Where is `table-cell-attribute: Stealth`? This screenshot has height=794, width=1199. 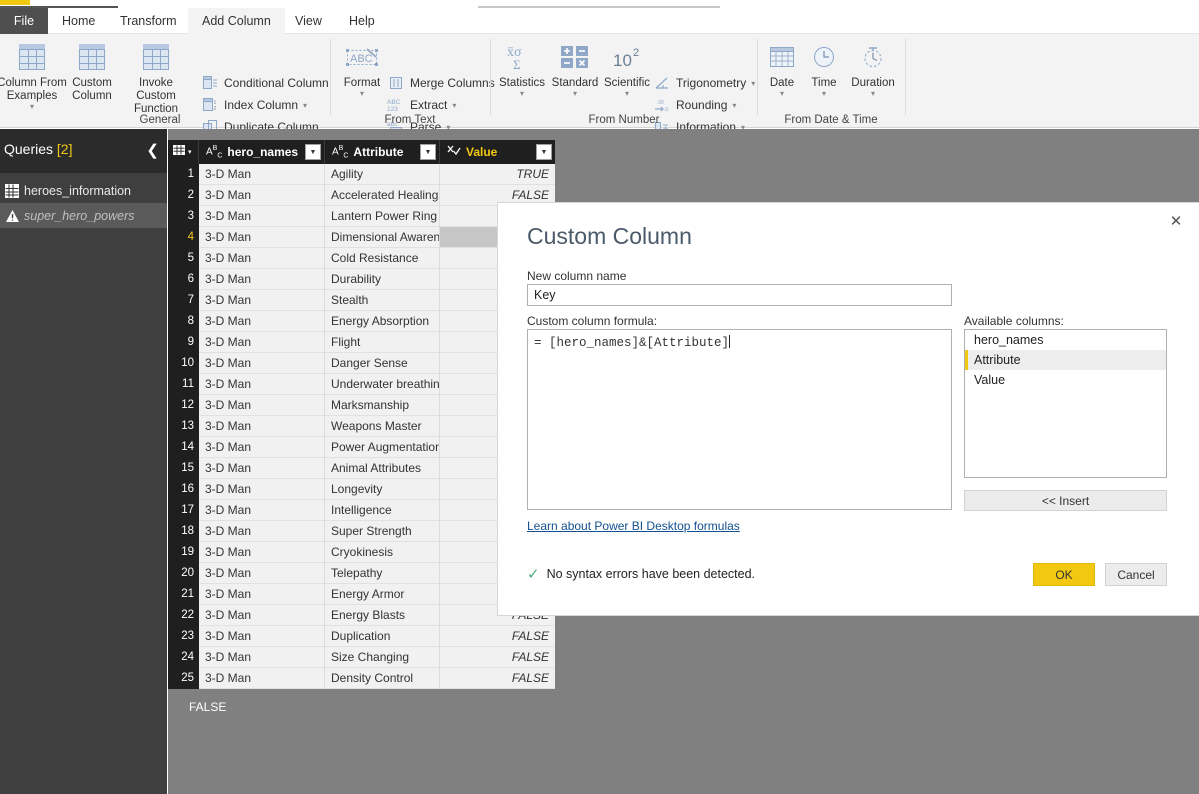 table-cell-attribute: Stealth is located at coordinates (382, 300).